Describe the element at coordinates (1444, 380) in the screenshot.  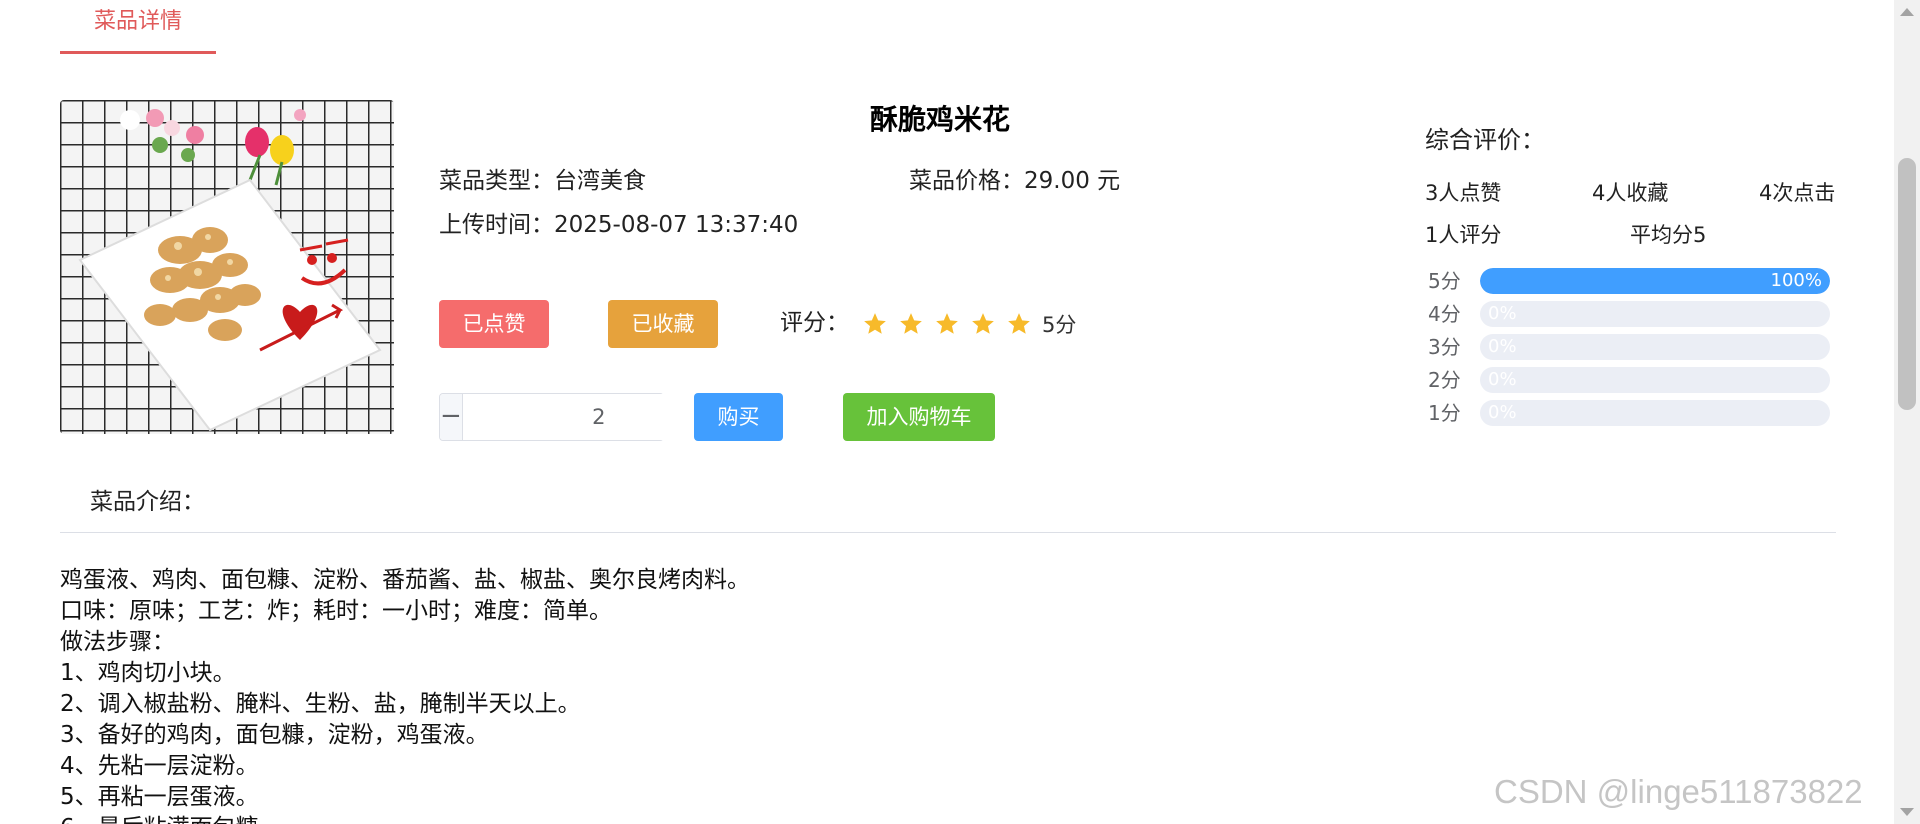
I see `distribution-label: 2分` at that location.